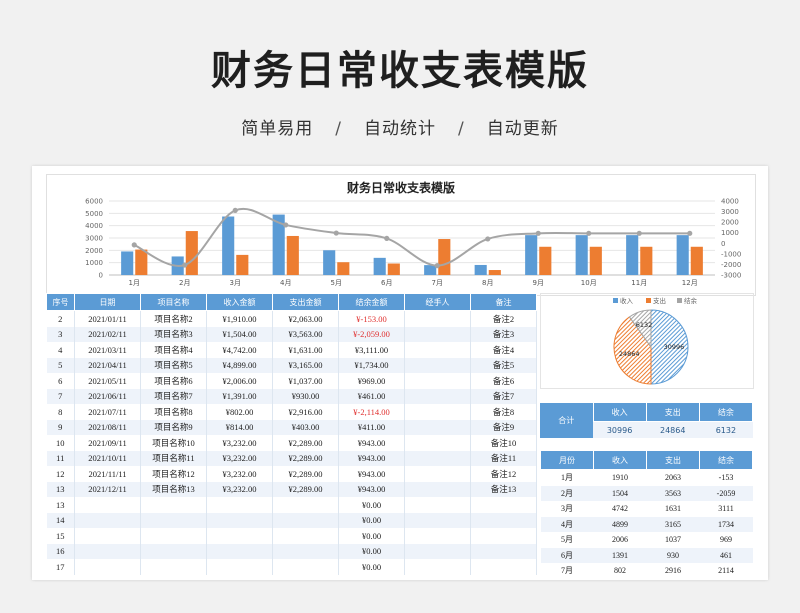 The image size is (800, 613). I want to click on table-cell: 8, so click(60, 412).